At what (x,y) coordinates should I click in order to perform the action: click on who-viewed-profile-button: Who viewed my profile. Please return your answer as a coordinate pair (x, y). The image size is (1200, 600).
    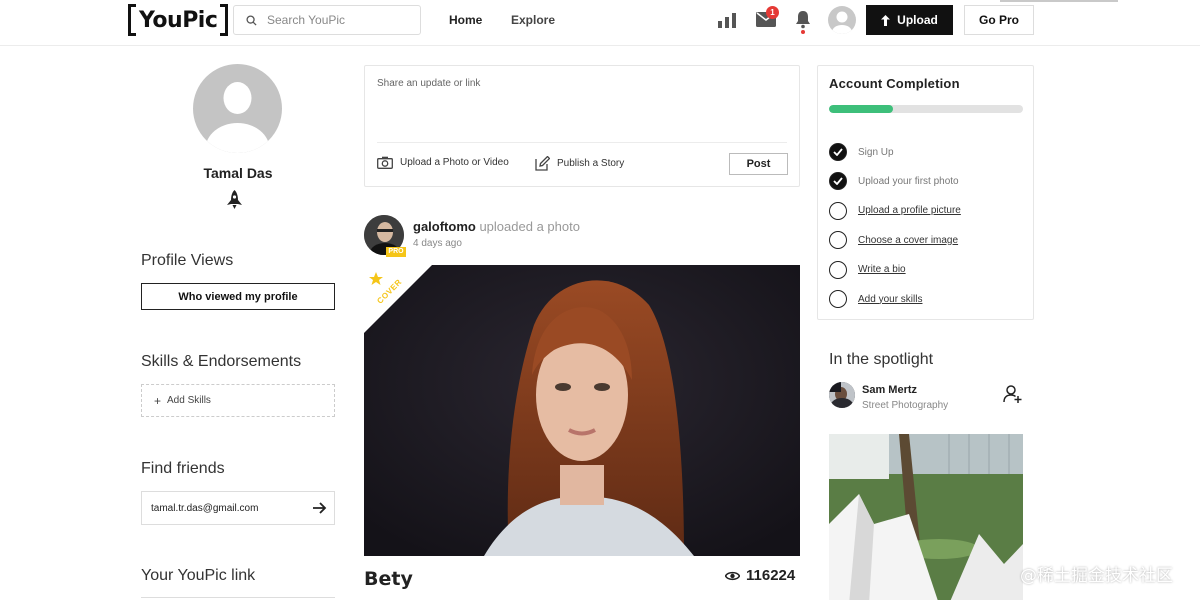
    Looking at the image, I should click on (238, 296).